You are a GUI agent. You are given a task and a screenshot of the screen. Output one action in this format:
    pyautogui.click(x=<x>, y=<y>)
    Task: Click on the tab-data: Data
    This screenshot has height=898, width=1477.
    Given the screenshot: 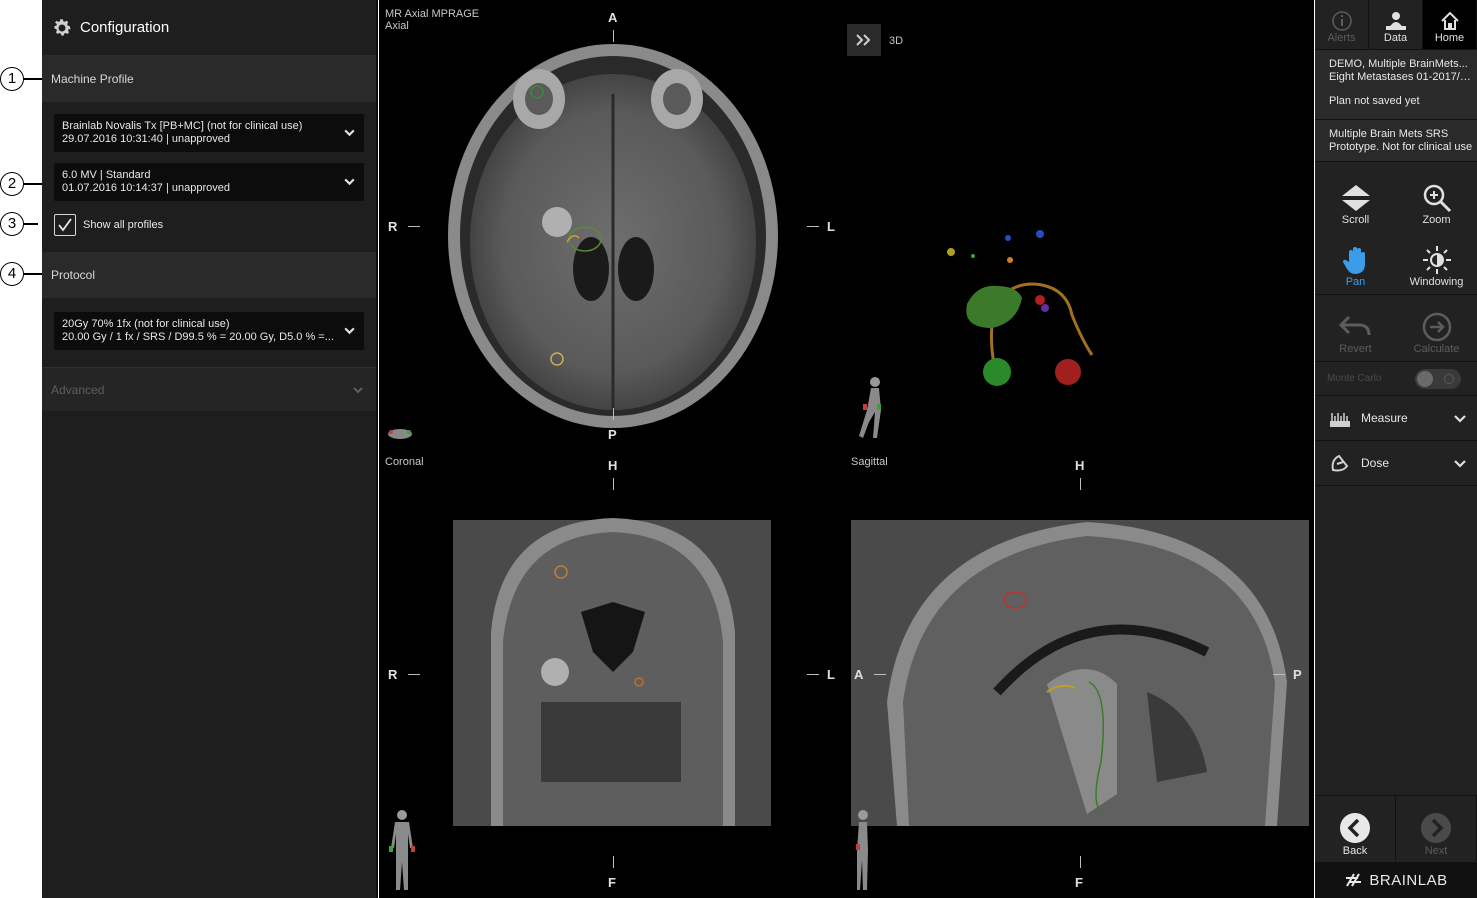 What is the action you would take?
    pyautogui.click(x=1396, y=24)
    